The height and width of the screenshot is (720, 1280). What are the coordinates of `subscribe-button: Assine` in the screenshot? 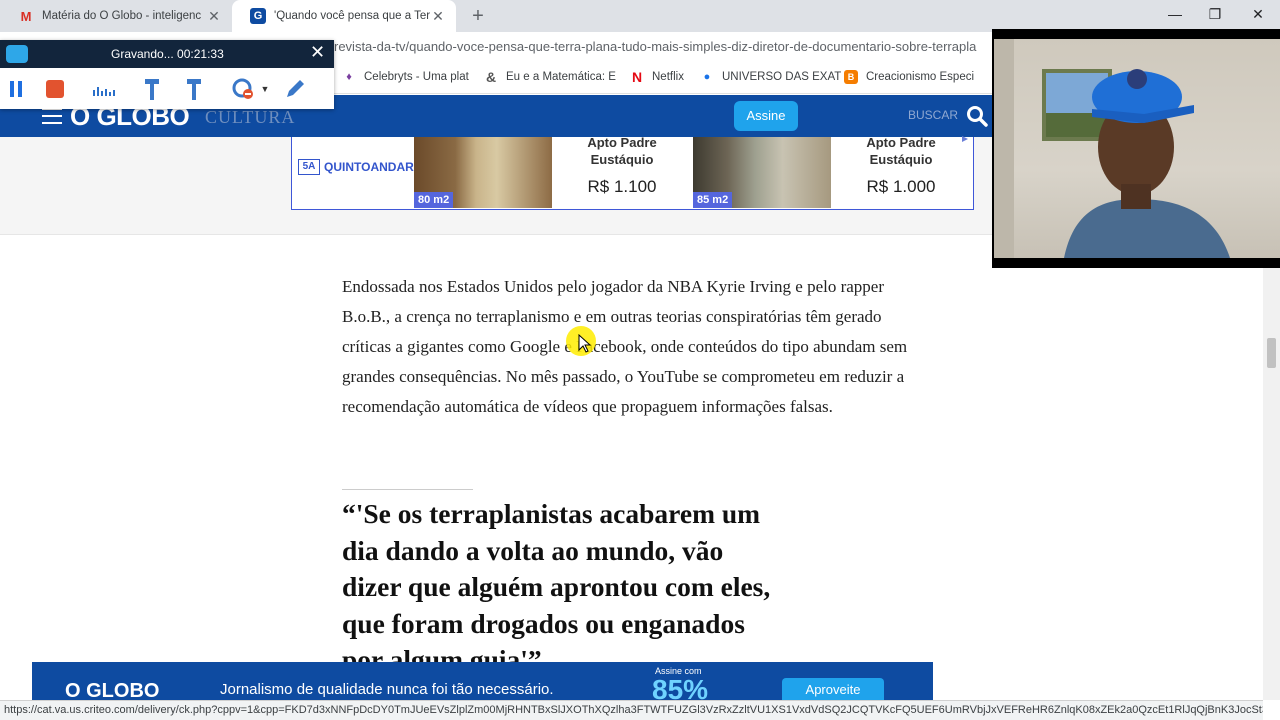 It's located at (766, 116).